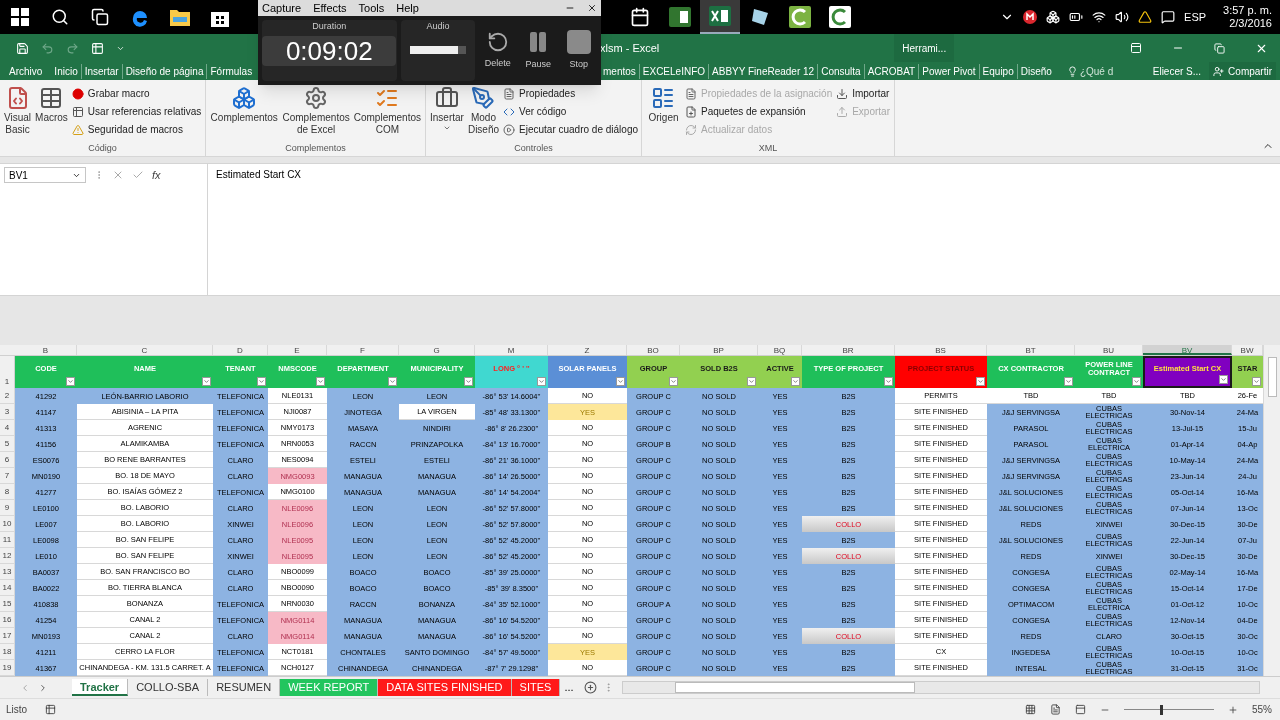 Image resolution: width=1280 pixels, height=720 pixels. What do you see at coordinates (483, 114) in the screenshot?
I see `ribbon-button: Modo Diseño` at bounding box center [483, 114].